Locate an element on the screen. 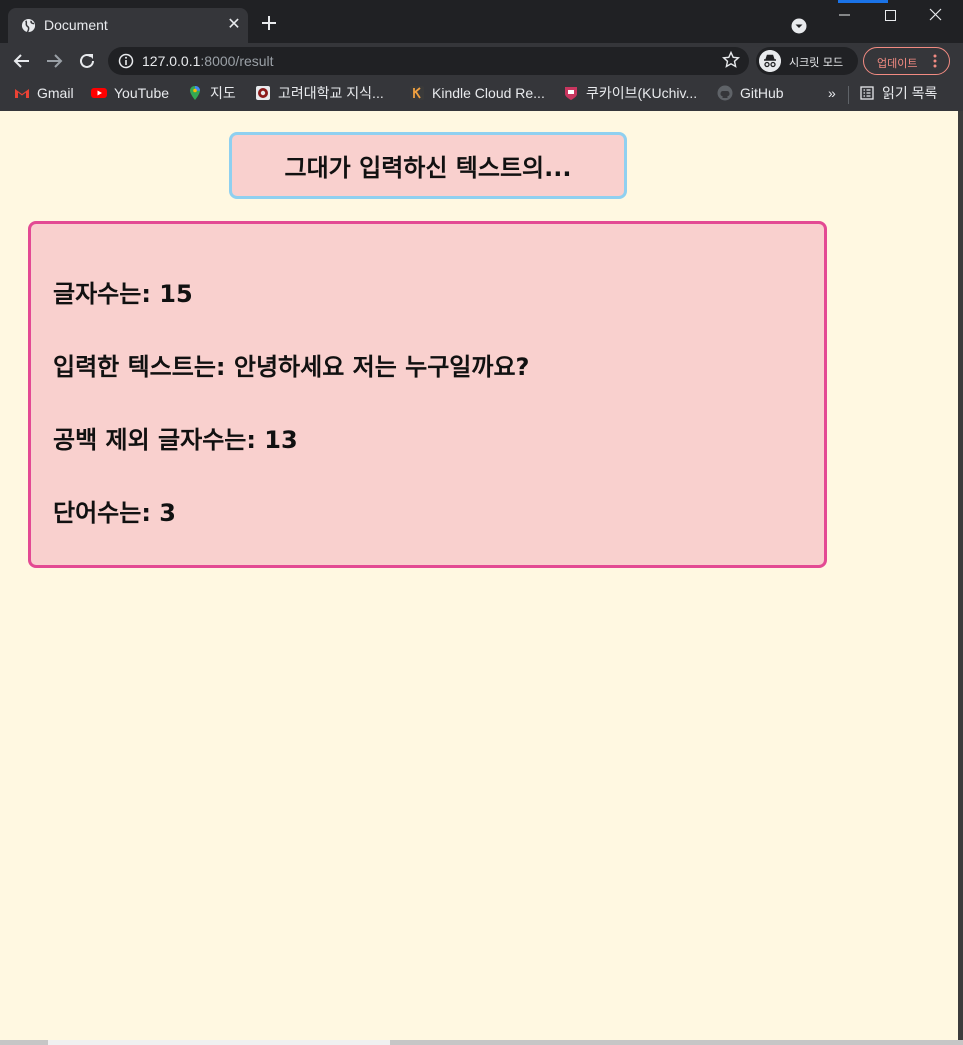 Image resolution: width=963 pixels, height=1045 pixels. maximize-icon is located at coordinates (891, 15).